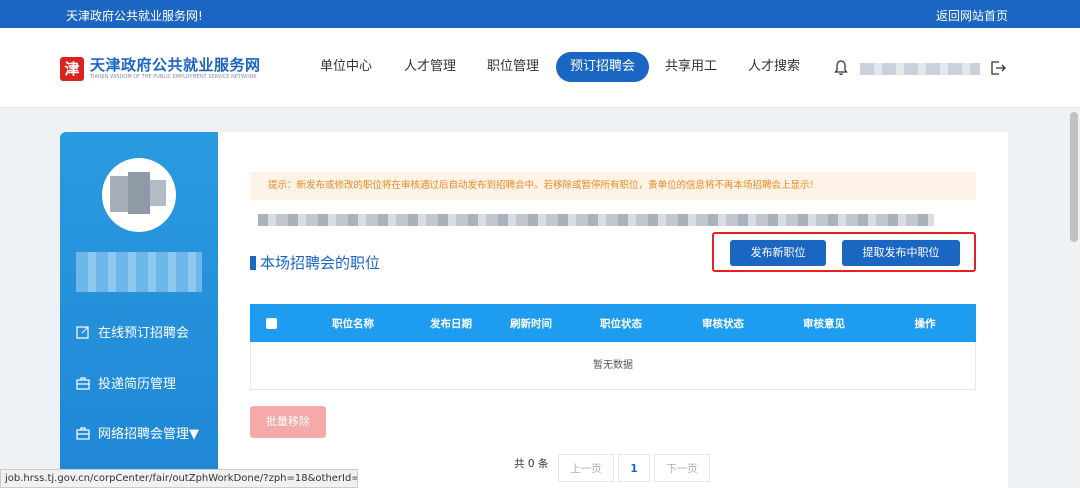 The image size is (1080, 488). What do you see at coordinates (531, 324) in the screenshot?
I see `col-refresh-time: 刷新时间` at bounding box center [531, 324].